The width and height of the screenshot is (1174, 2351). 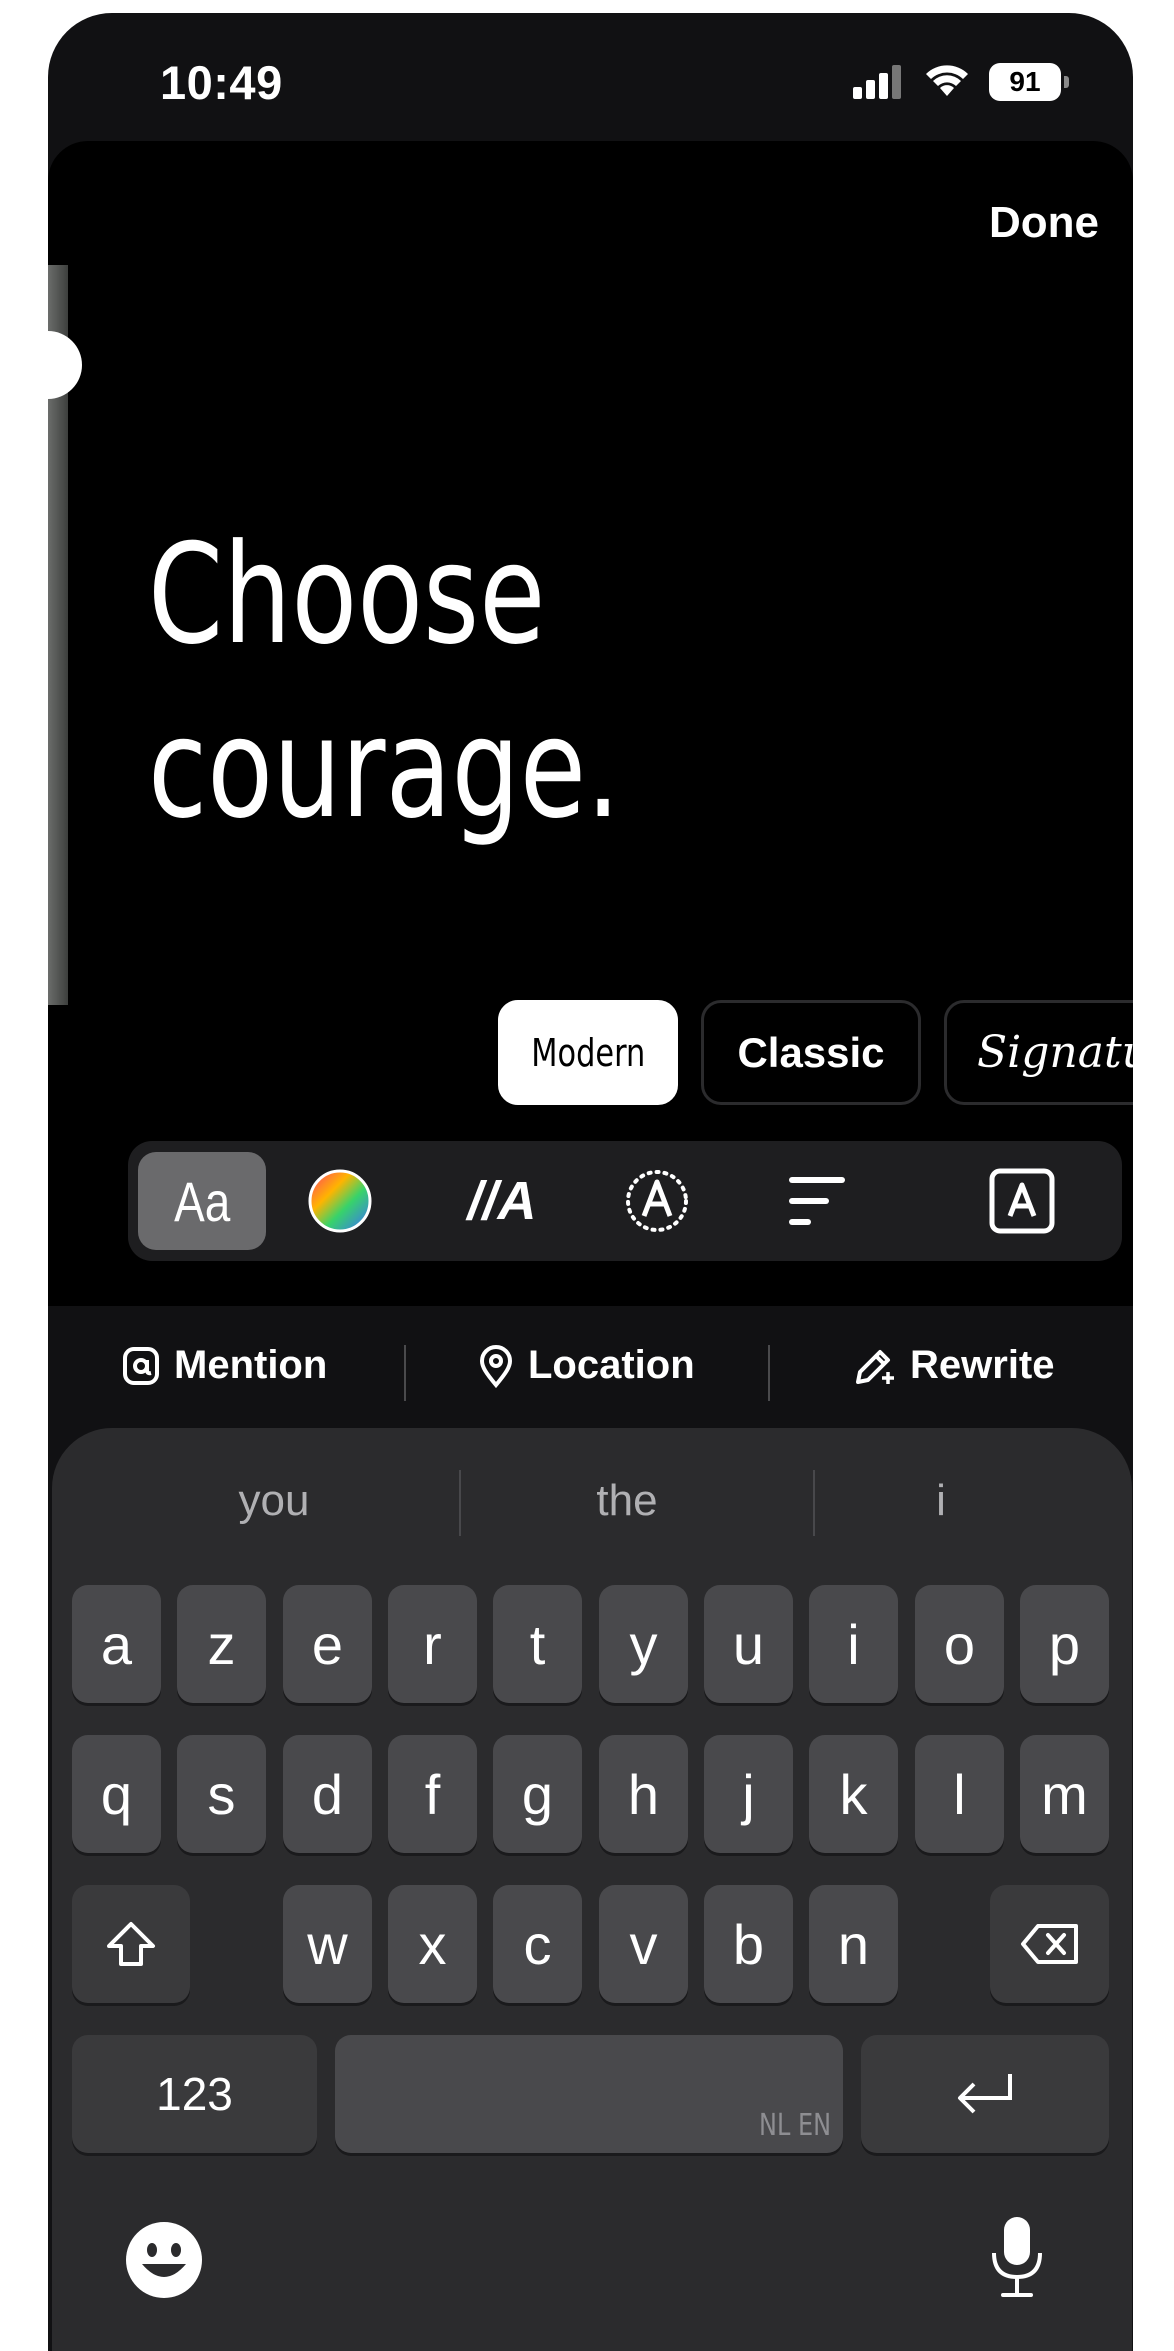 What do you see at coordinates (877, 82) in the screenshot?
I see `signal-icon` at bounding box center [877, 82].